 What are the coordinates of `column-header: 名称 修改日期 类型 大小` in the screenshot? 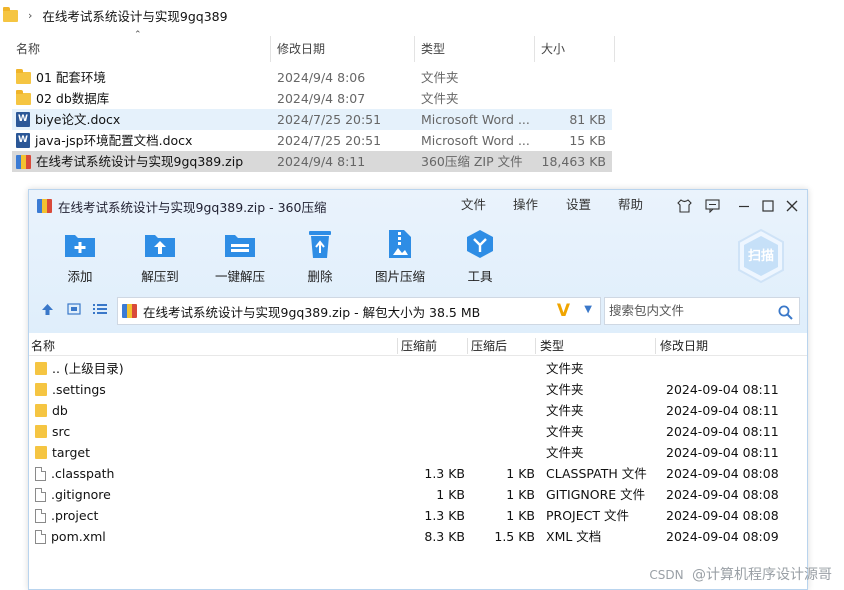 It's located at (310, 49).